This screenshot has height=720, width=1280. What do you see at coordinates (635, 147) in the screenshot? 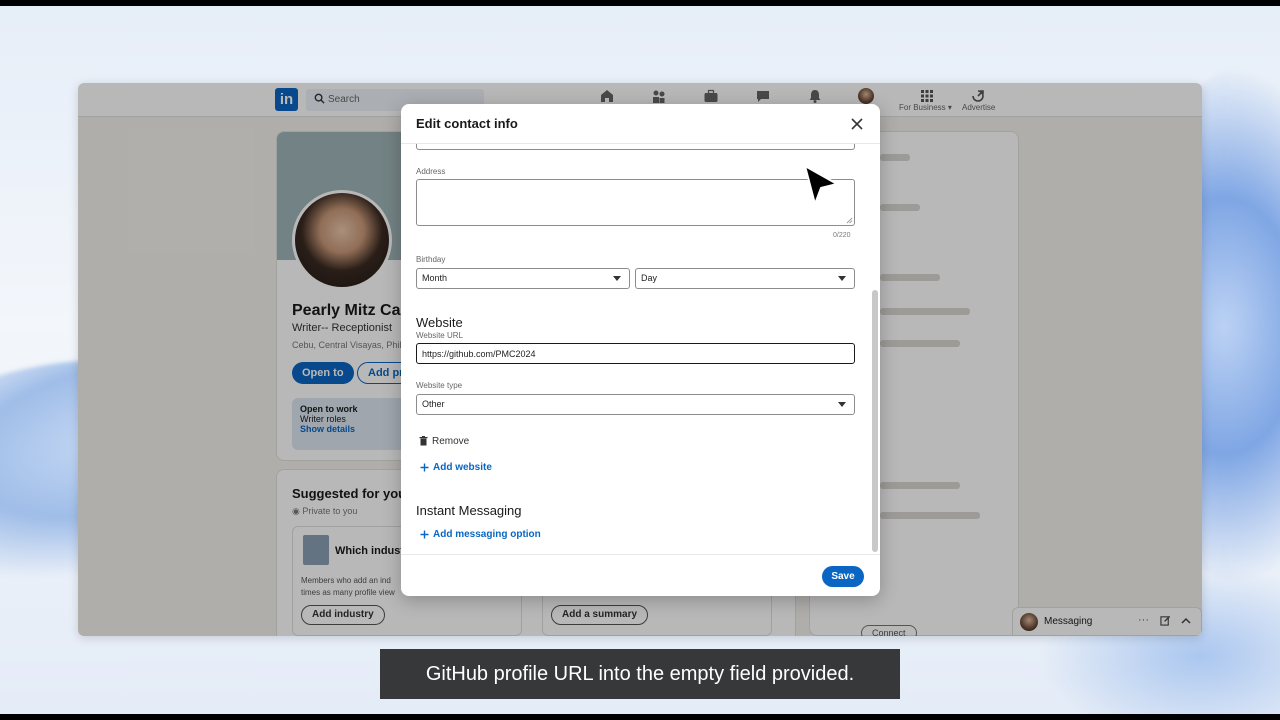
I see `previous-field-bottom-edge` at bounding box center [635, 147].